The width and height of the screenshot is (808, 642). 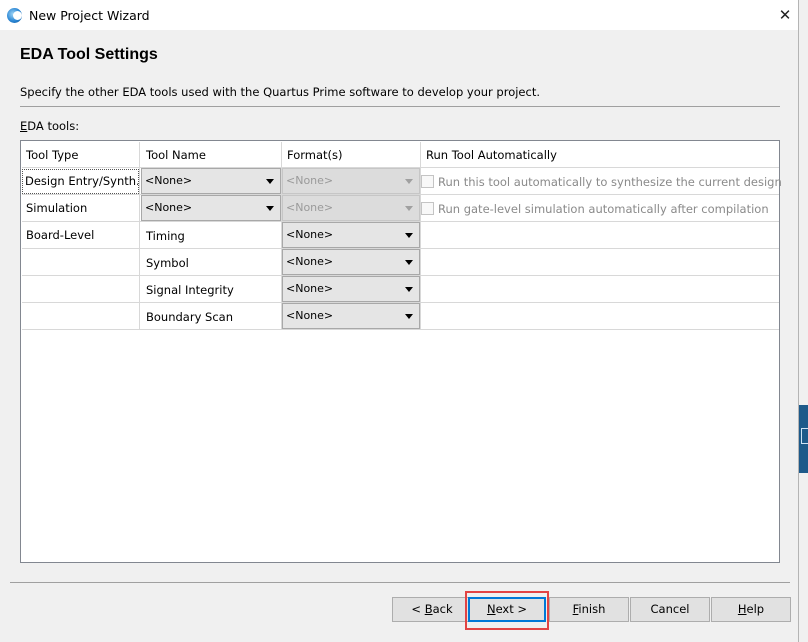 I want to click on help-button: Help, so click(x=751, y=609).